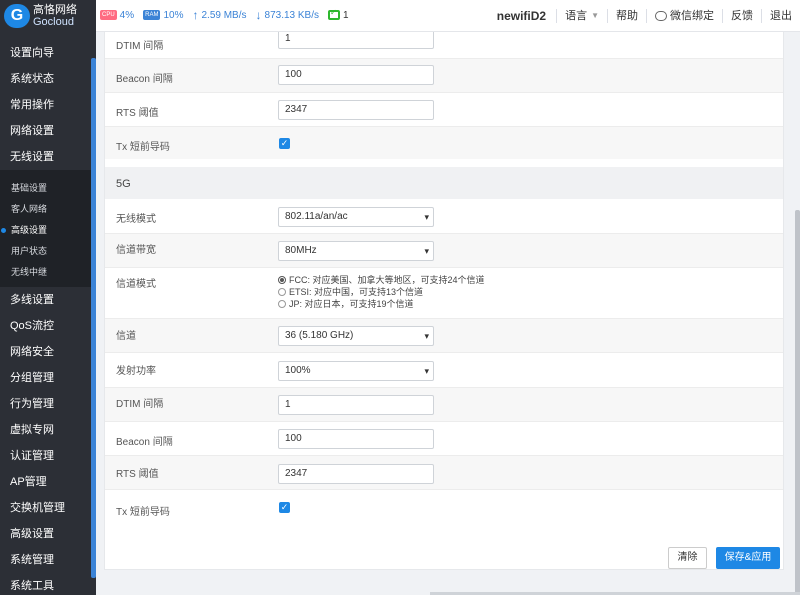 Image resolution: width=800 pixels, height=595 pixels. What do you see at coordinates (48, 404) in the screenshot?
I see `sidebar-item-behavior: 行为管理` at bounding box center [48, 404].